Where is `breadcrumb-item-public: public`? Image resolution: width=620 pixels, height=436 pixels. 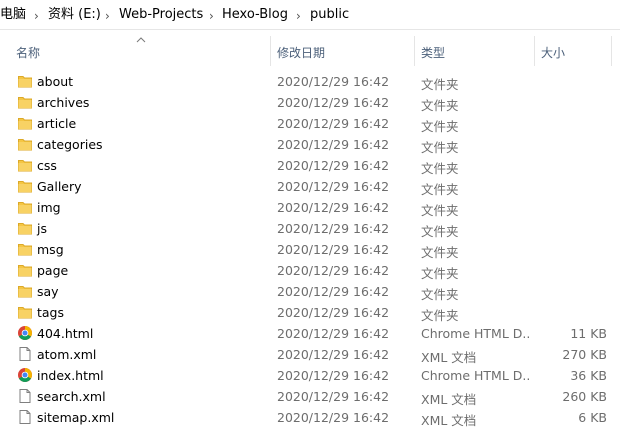 breadcrumb-item-public: public is located at coordinates (329, 15).